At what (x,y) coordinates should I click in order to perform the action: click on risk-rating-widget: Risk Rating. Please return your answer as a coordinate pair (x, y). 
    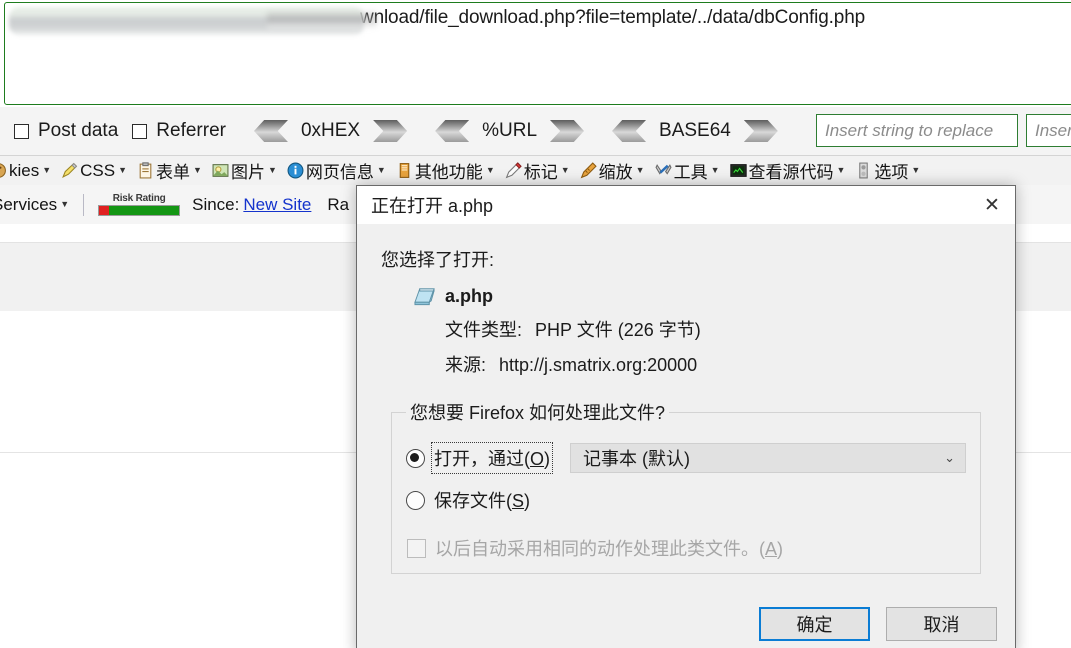
    Looking at the image, I should click on (139, 204).